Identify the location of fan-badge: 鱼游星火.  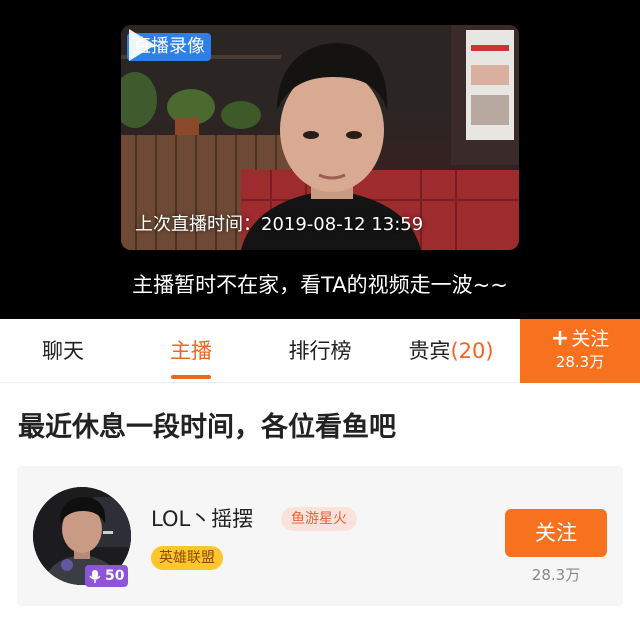
(319, 519).